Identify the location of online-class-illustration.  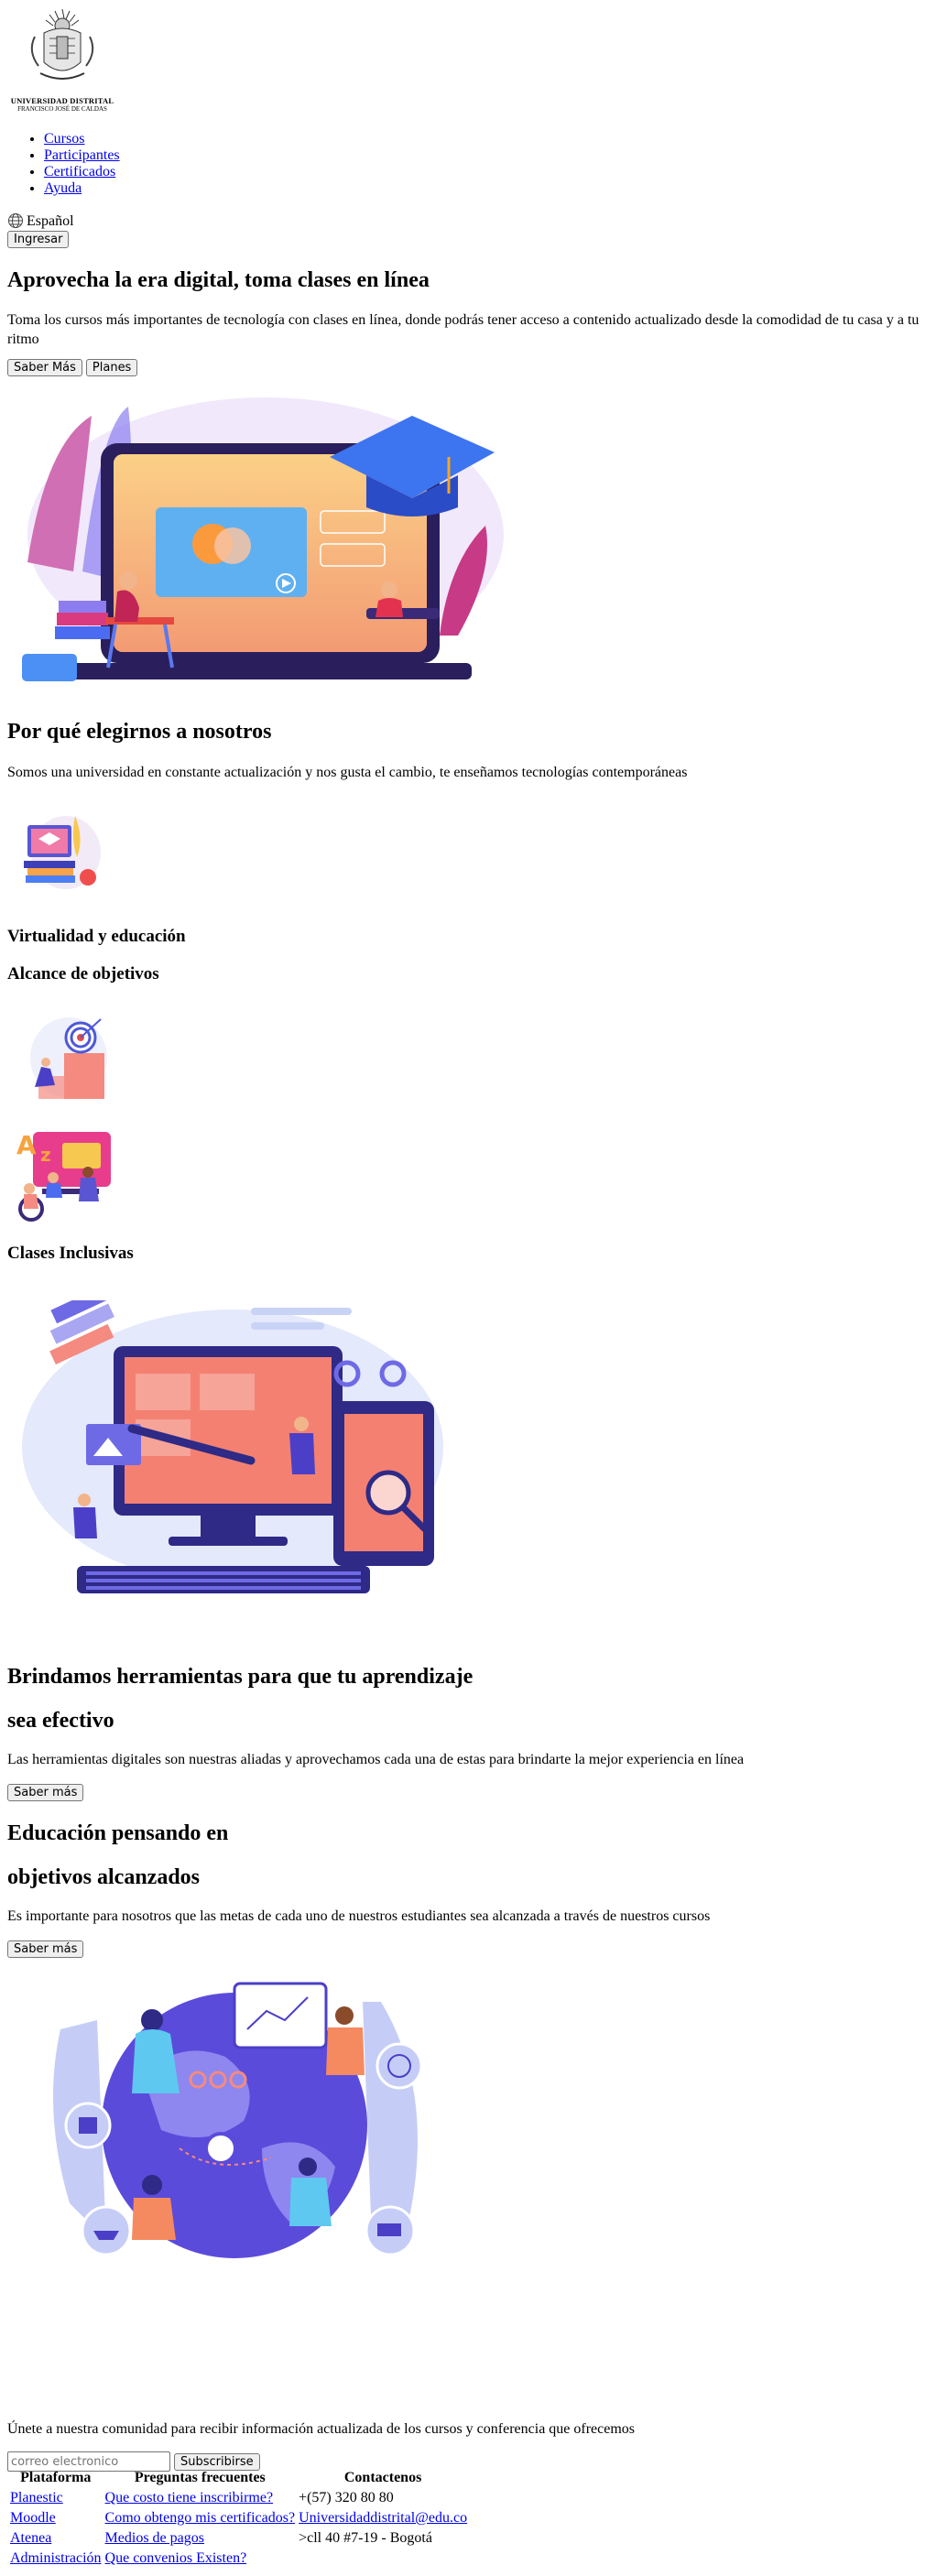
(263, 539).